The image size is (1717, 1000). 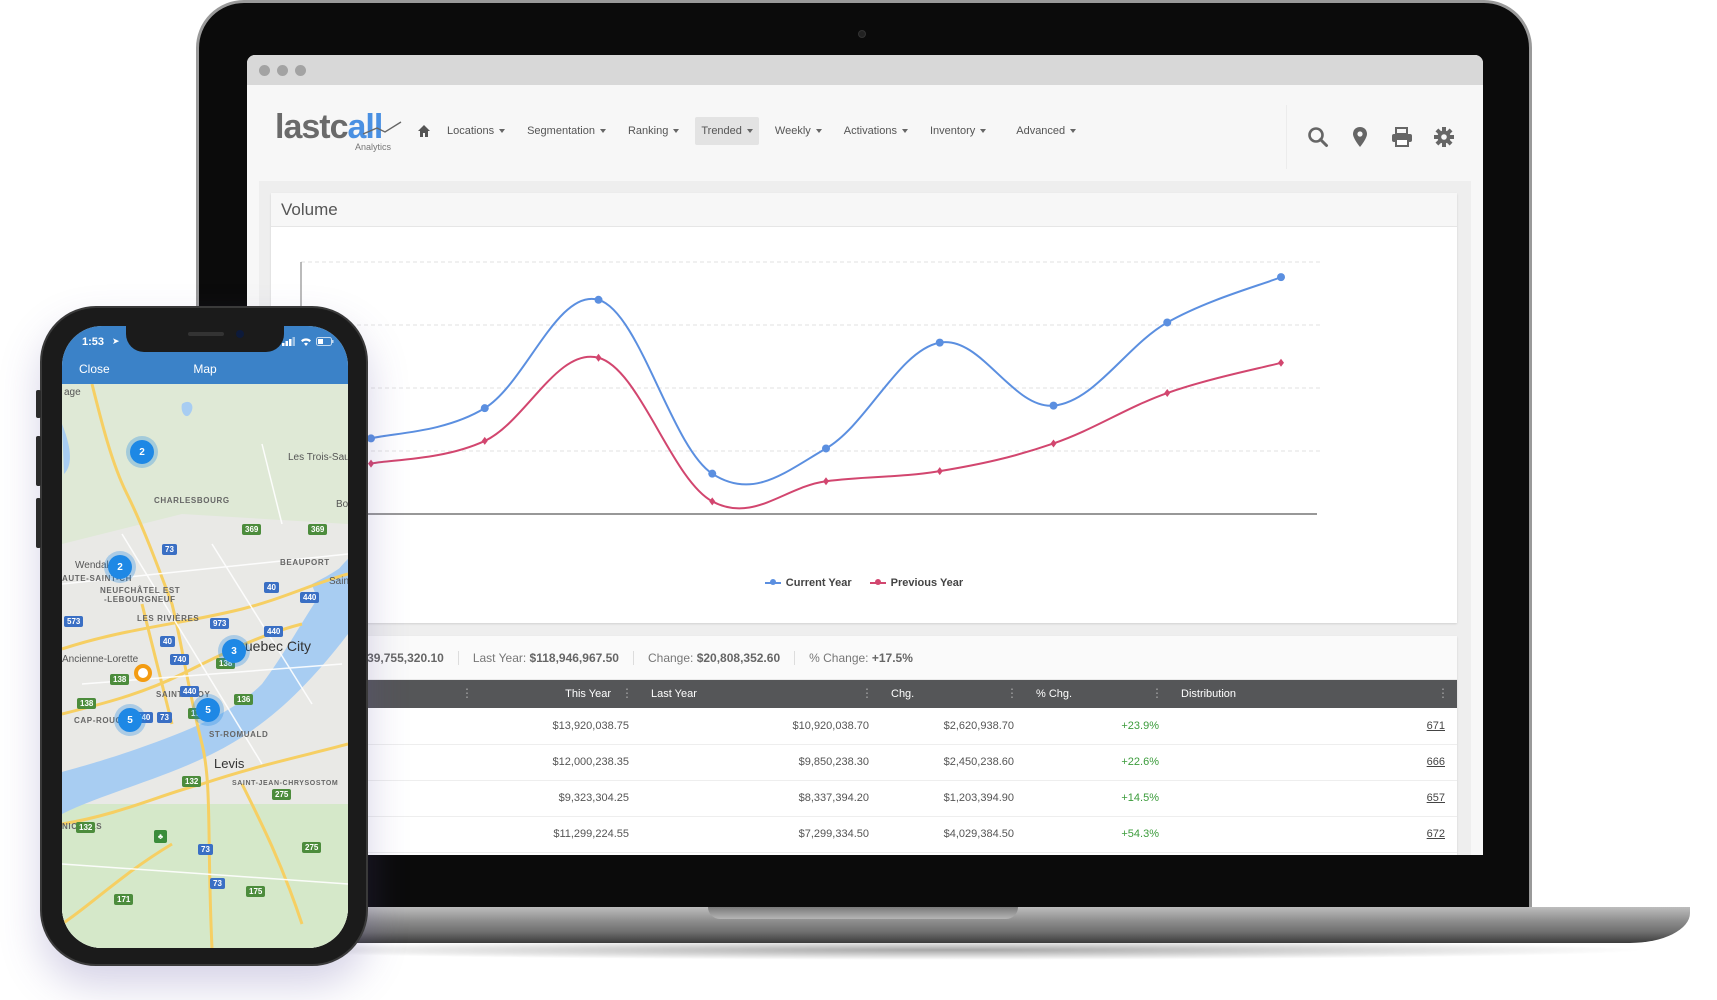 I want to click on cell-this-year: $11,299,224.55, so click(x=561, y=834).